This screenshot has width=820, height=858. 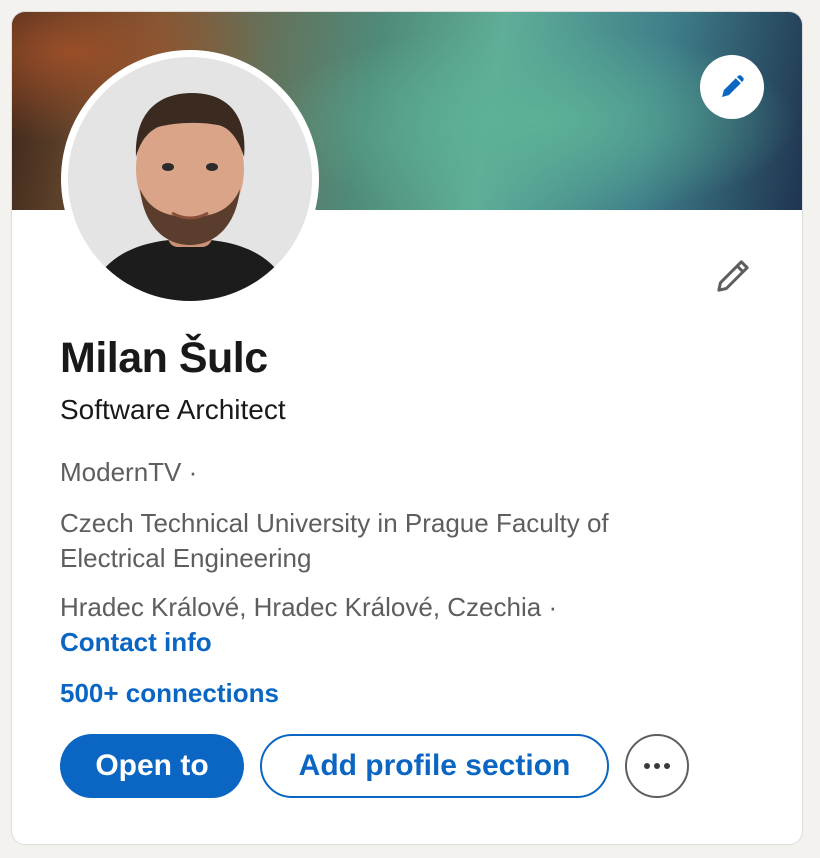 What do you see at coordinates (169, 693) in the screenshot?
I see `connections-link: 500+ connections` at bounding box center [169, 693].